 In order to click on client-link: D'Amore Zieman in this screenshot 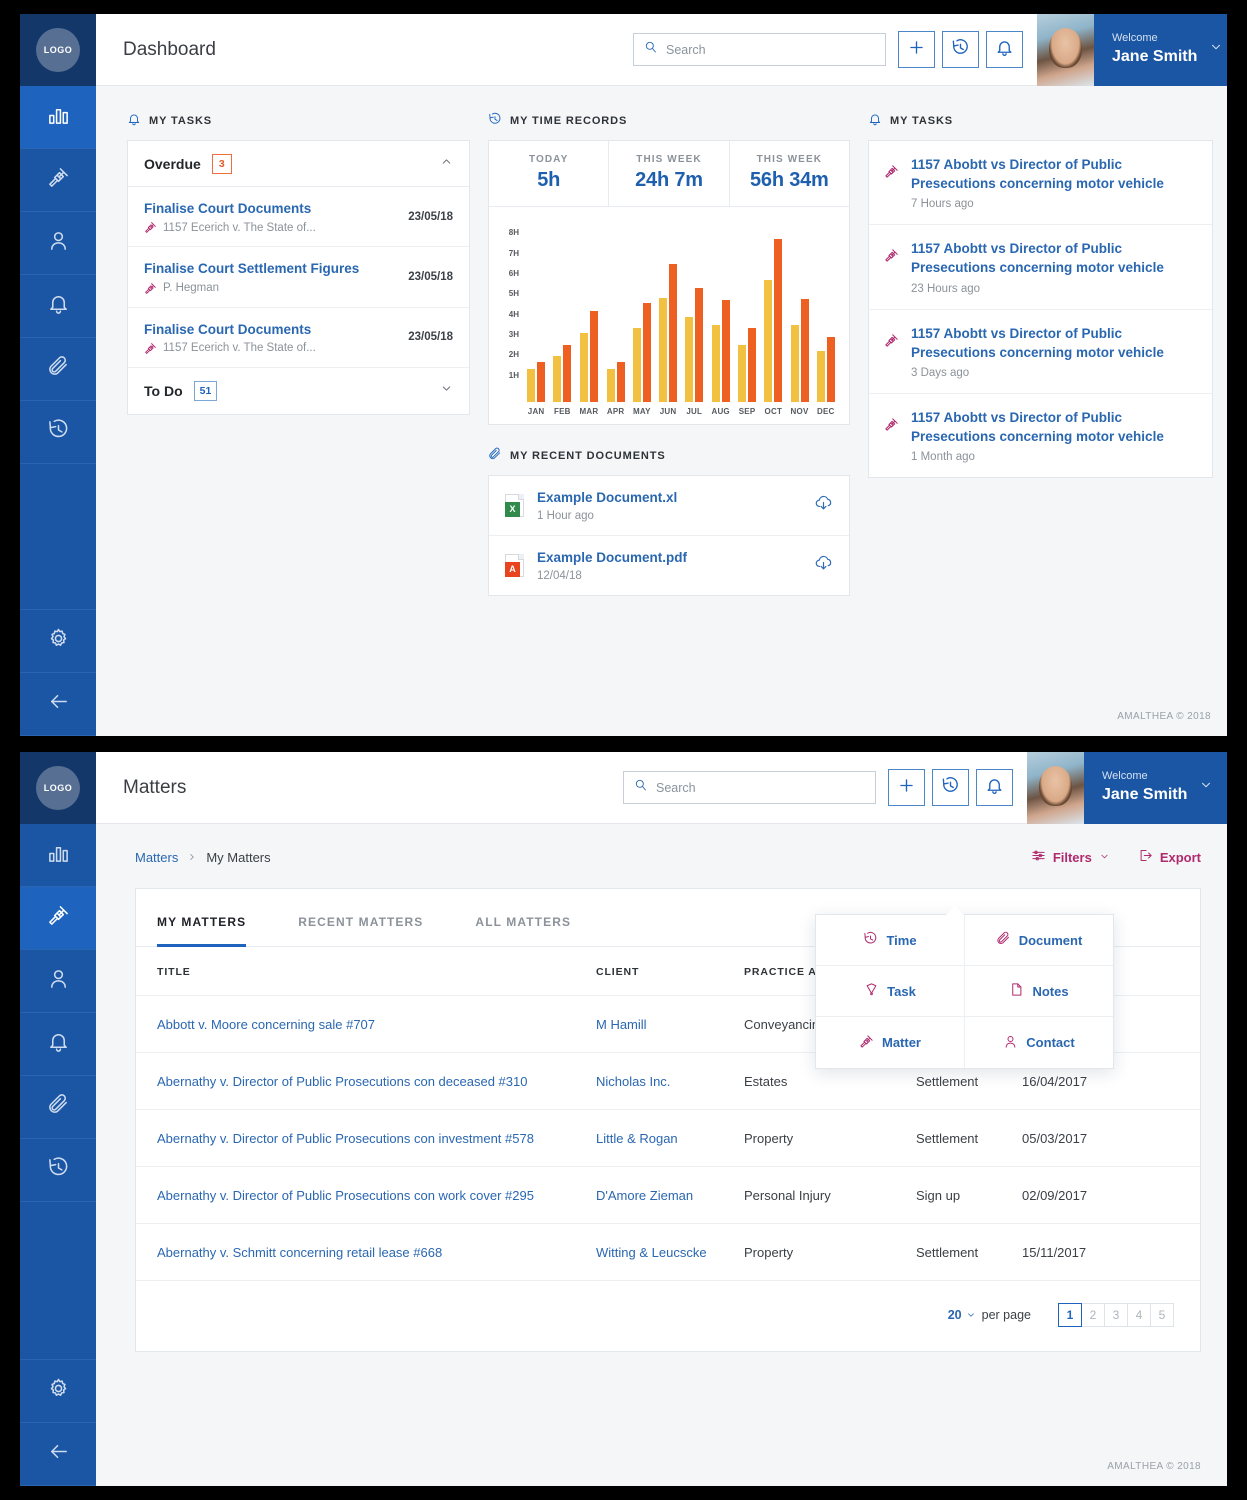, I will do `click(644, 1195)`.